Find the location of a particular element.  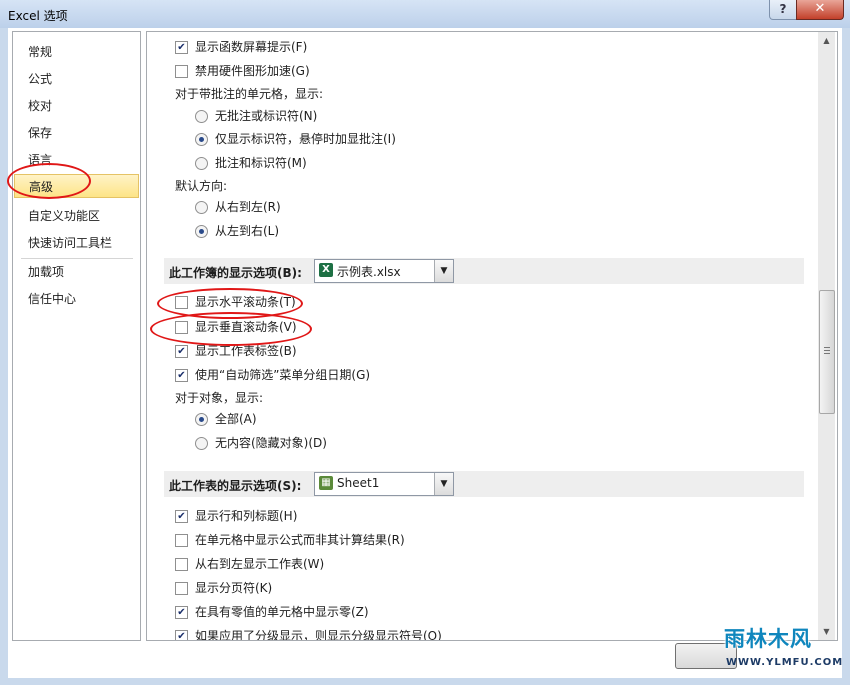

objects-display-label: 对于对象，显示: is located at coordinates (219, 398).